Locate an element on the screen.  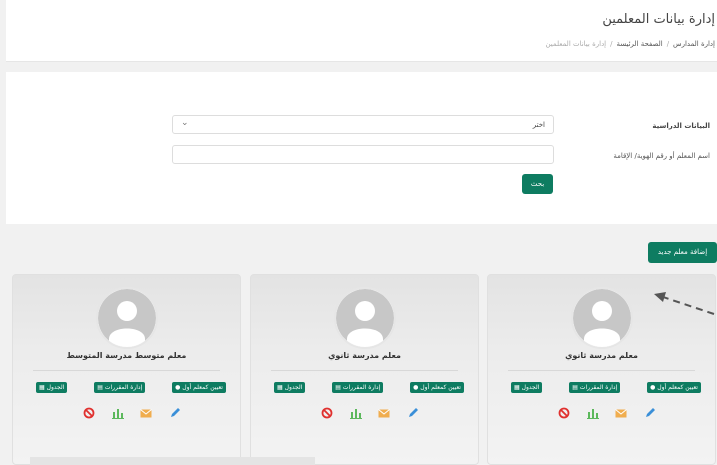
select-value: اختر is located at coordinates (538, 125).